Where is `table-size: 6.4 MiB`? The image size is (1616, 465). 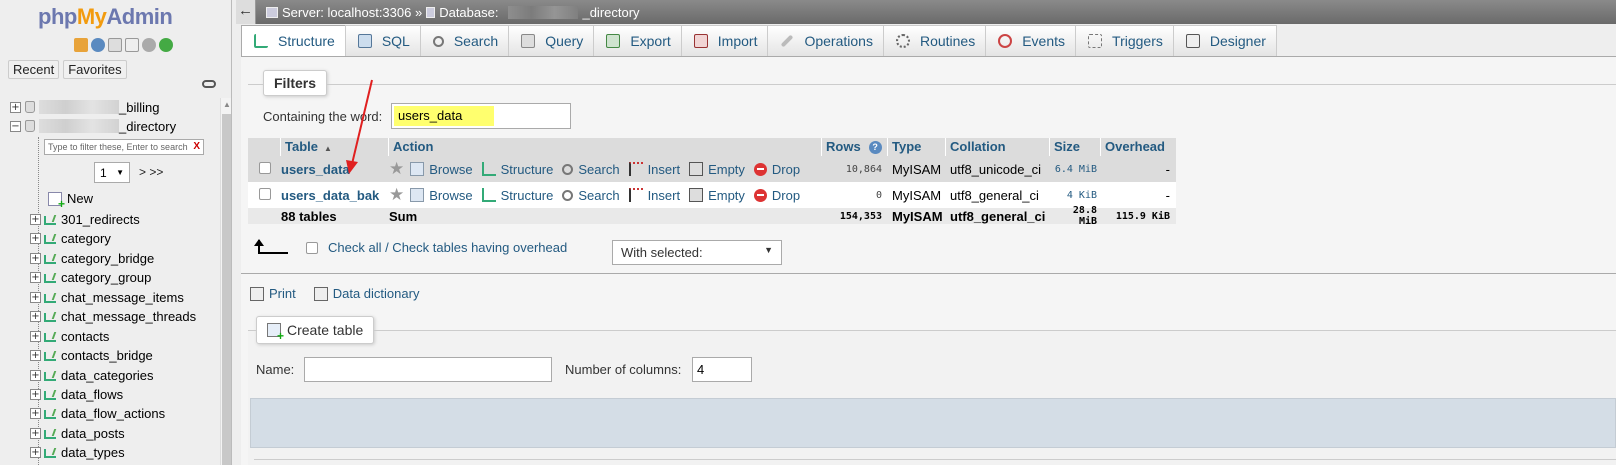
table-size: 6.4 MiB is located at coordinates (1075, 169).